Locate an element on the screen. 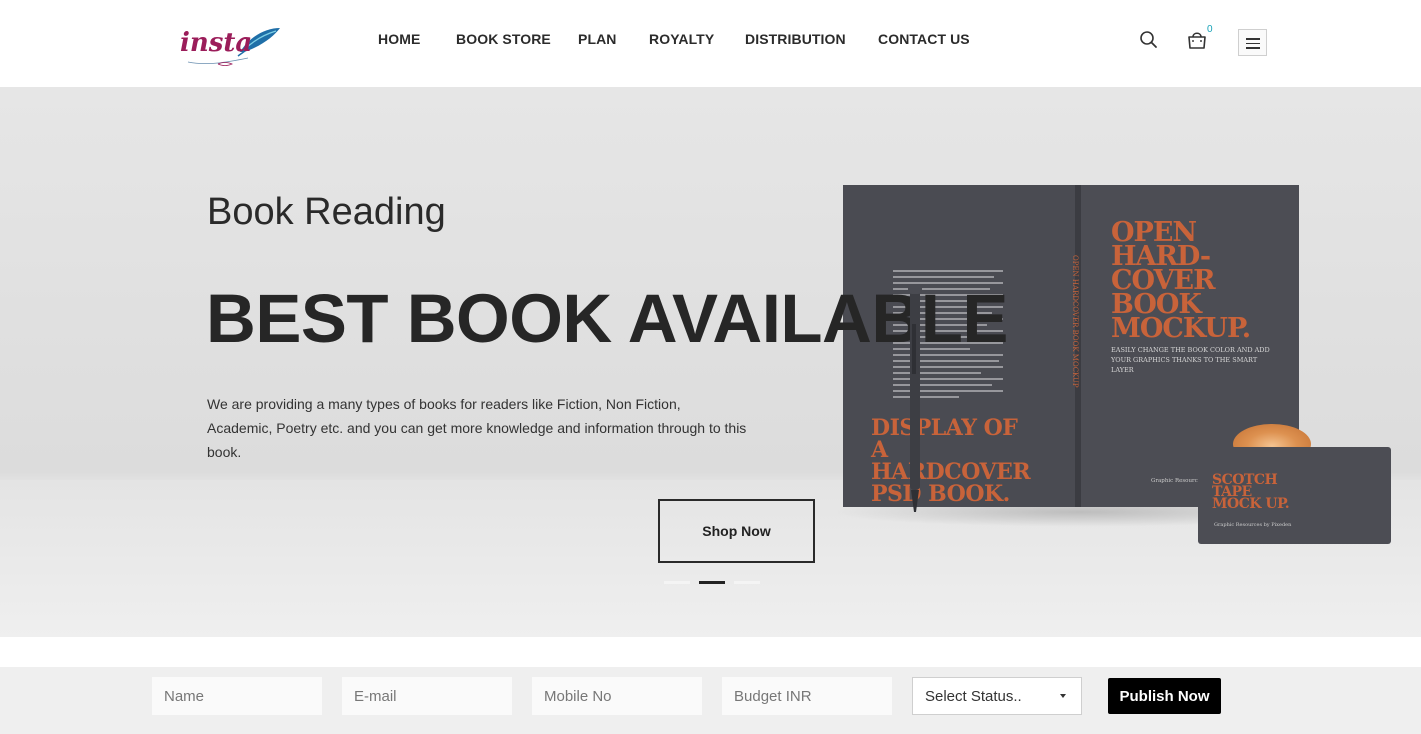  mobile-input: Mobile No is located at coordinates (617, 696).